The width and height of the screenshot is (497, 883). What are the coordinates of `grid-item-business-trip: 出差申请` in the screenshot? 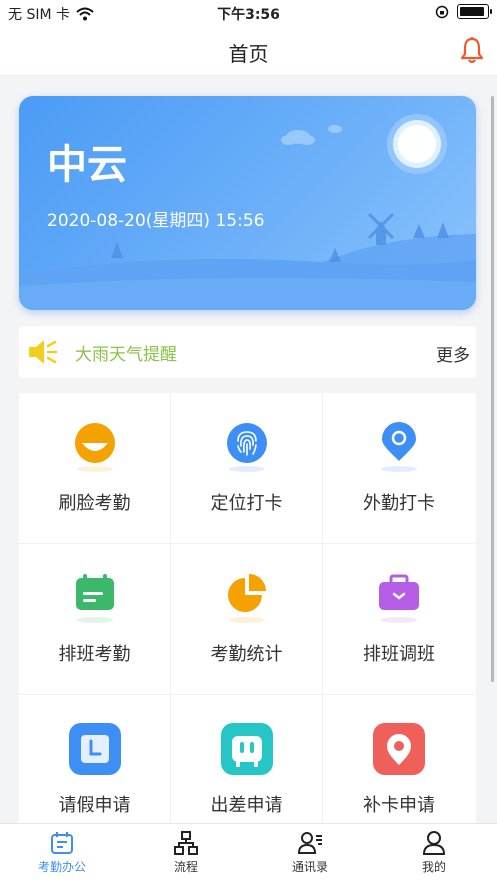 It's located at (247, 759).